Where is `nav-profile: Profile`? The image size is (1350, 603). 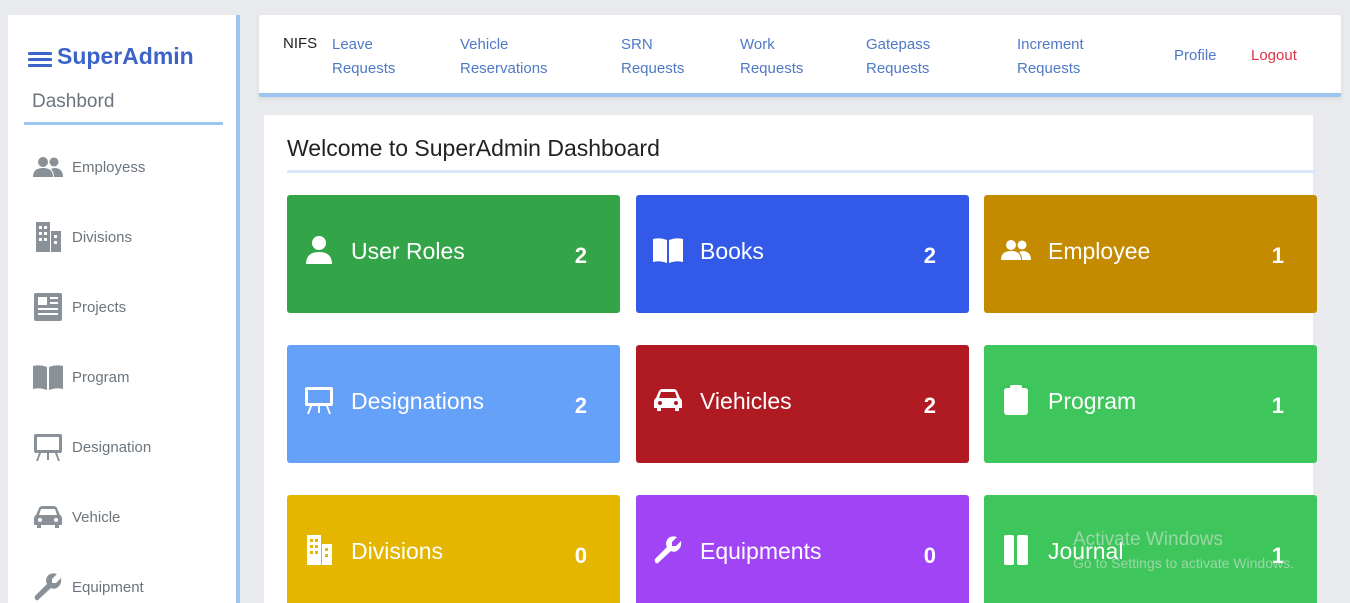
nav-profile: Profile is located at coordinates (1195, 56).